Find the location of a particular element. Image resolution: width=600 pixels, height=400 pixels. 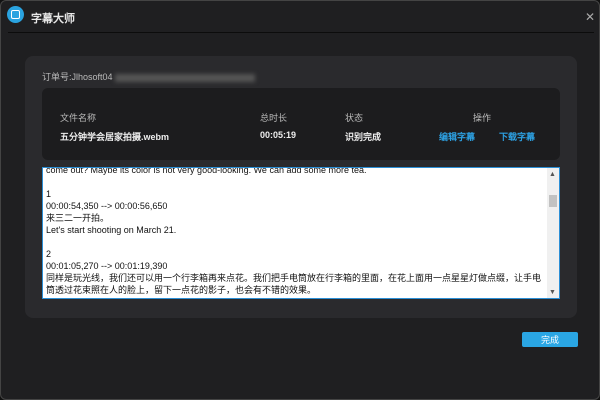

header-actions: 操作 is located at coordinates (482, 118).